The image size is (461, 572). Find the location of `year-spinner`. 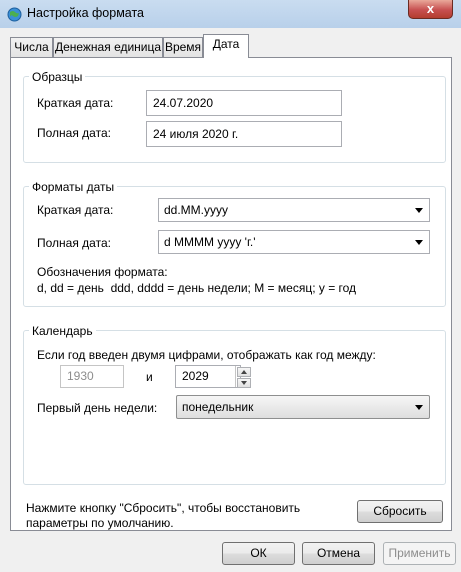

year-spinner is located at coordinates (243, 377).